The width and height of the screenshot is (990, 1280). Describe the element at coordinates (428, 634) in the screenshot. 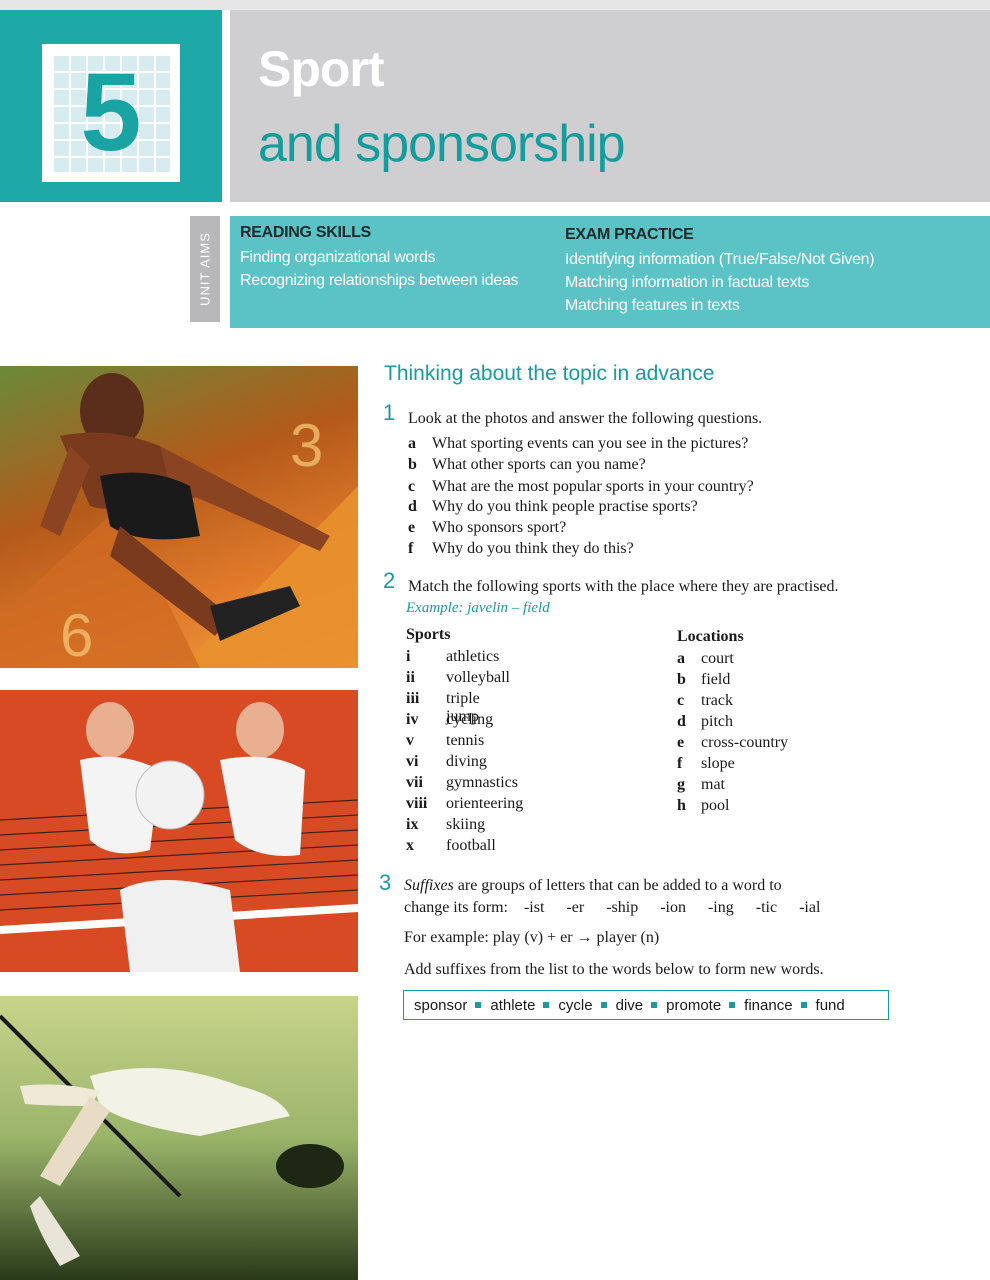

I see `sports-heading: Sports` at that location.